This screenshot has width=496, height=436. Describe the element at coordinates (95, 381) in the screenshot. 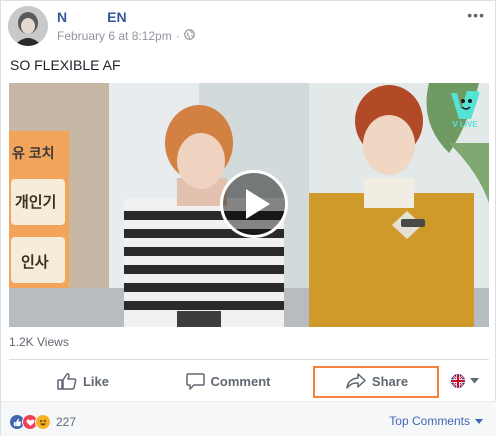

I see `like-label: Like` at that location.